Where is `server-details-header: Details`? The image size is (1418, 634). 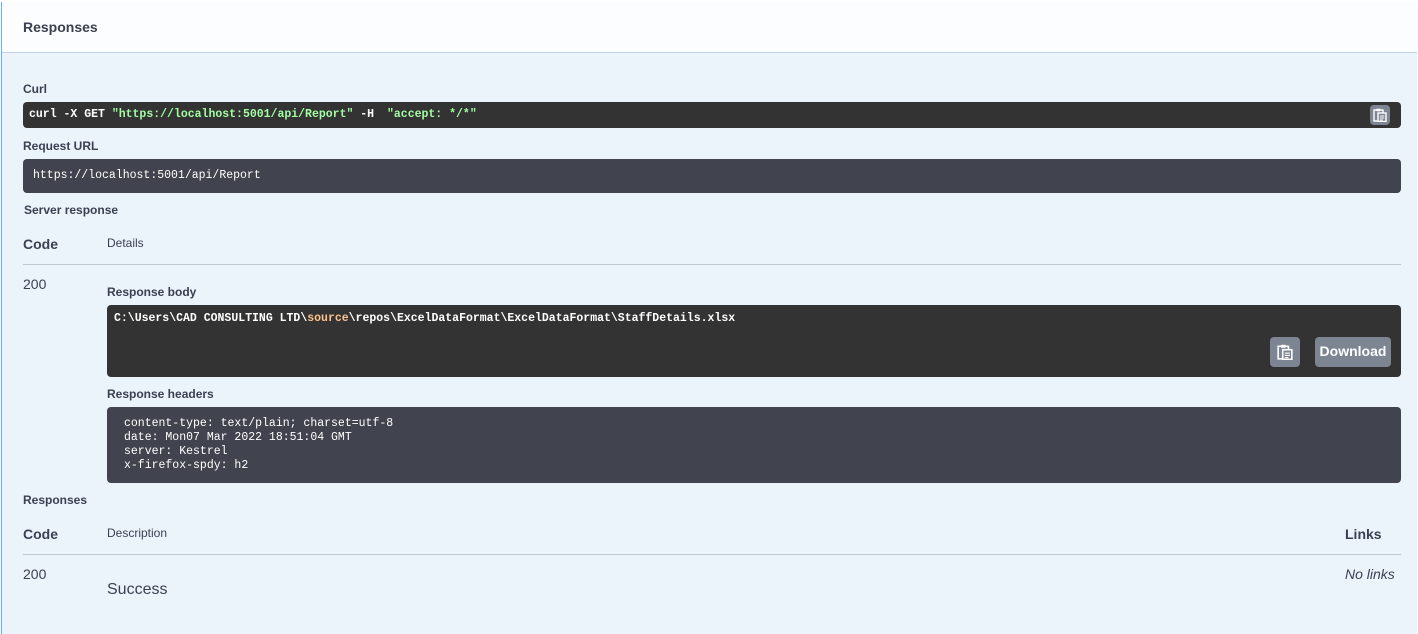 server-details-header: Details is located at coordinates (125, 243).